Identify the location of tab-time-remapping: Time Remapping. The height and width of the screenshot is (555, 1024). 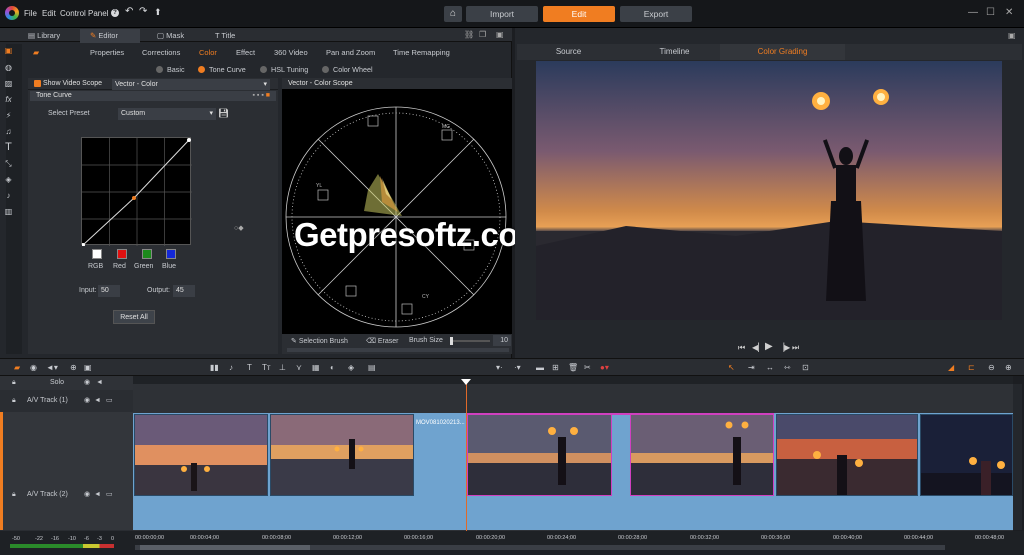
(421, 52).